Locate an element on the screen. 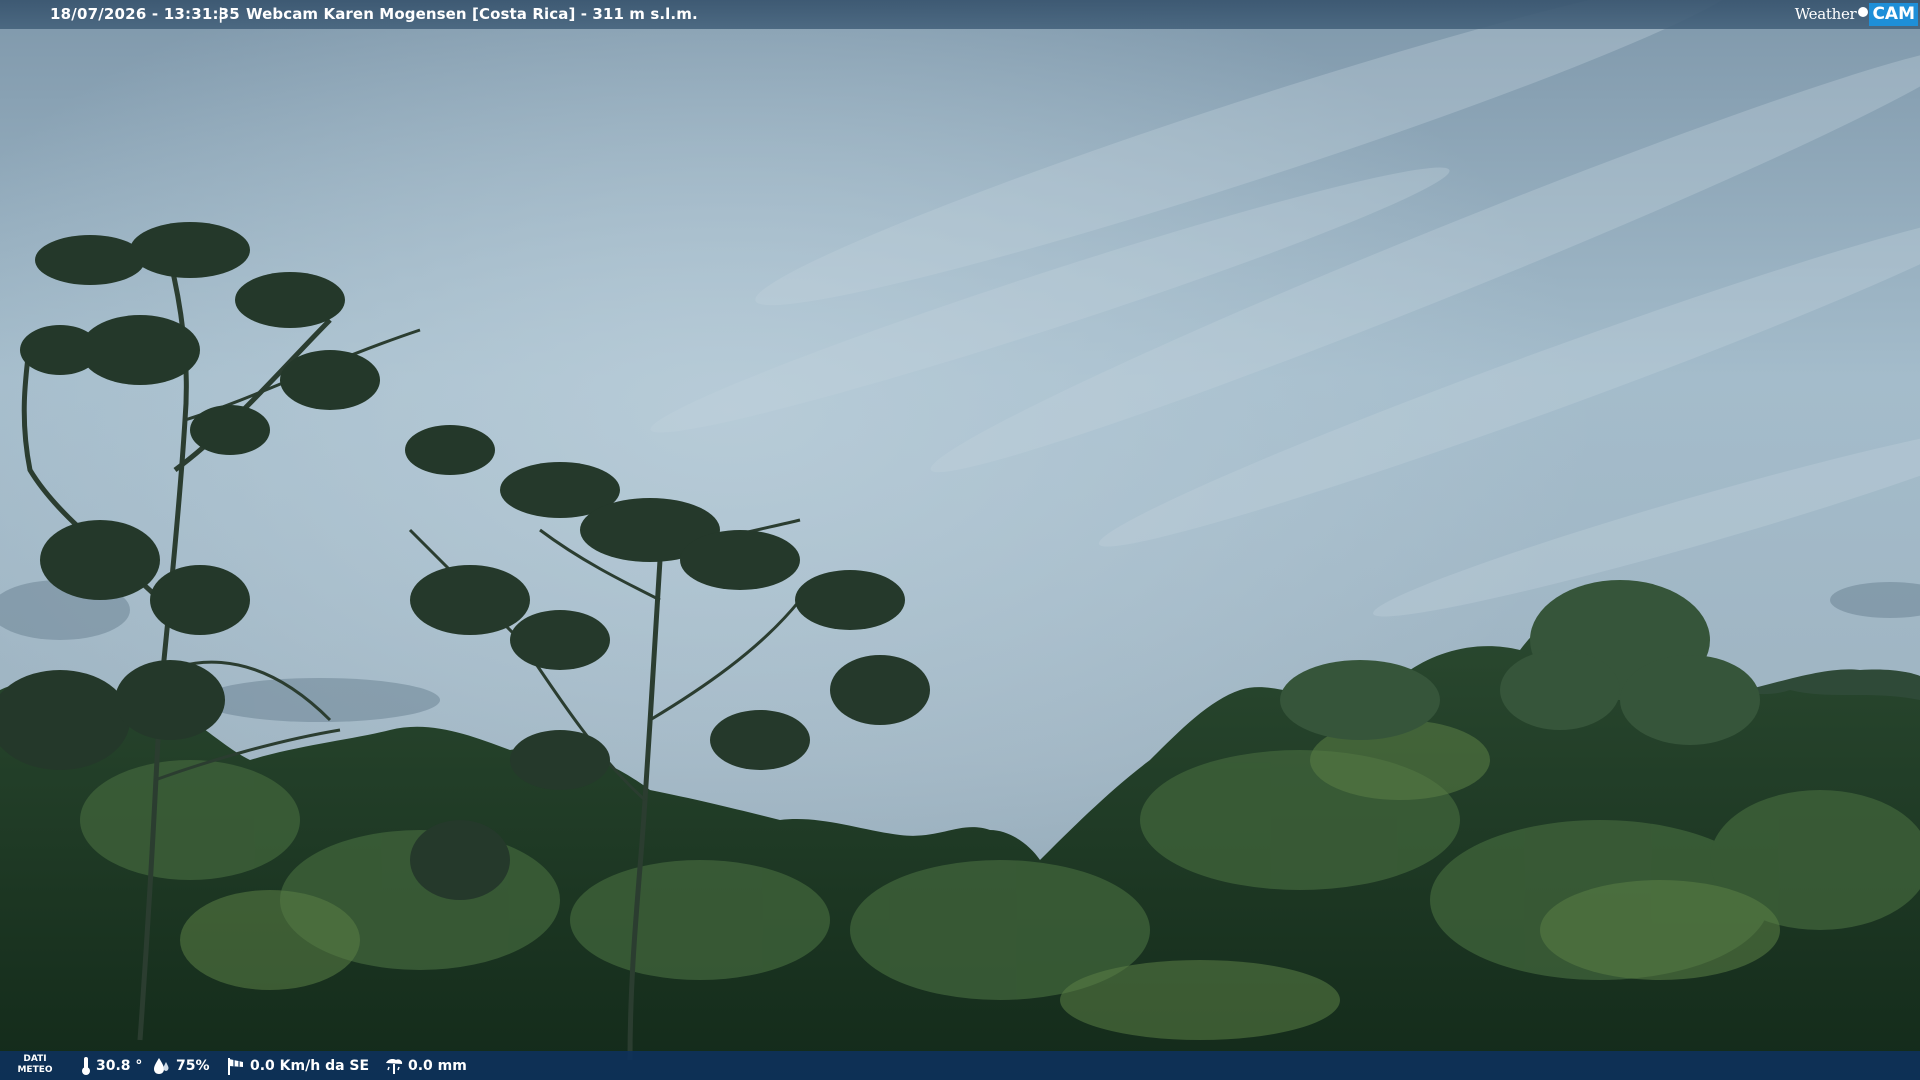  weather-data-label-line2: METEO is located at coordinates (35, 1070).